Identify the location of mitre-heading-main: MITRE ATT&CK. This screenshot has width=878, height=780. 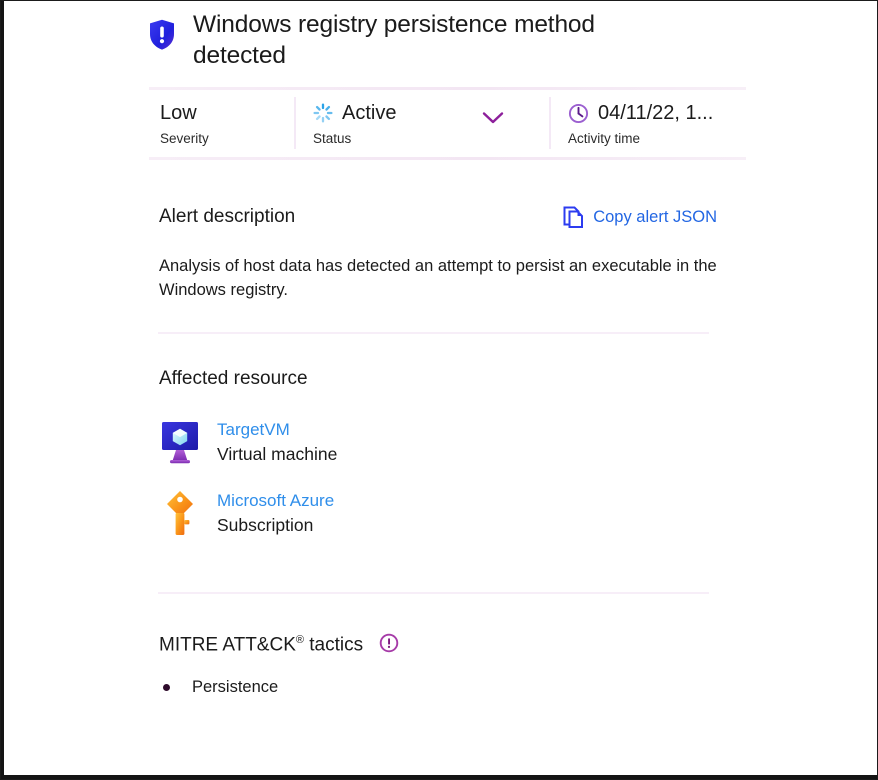
(227, 645).